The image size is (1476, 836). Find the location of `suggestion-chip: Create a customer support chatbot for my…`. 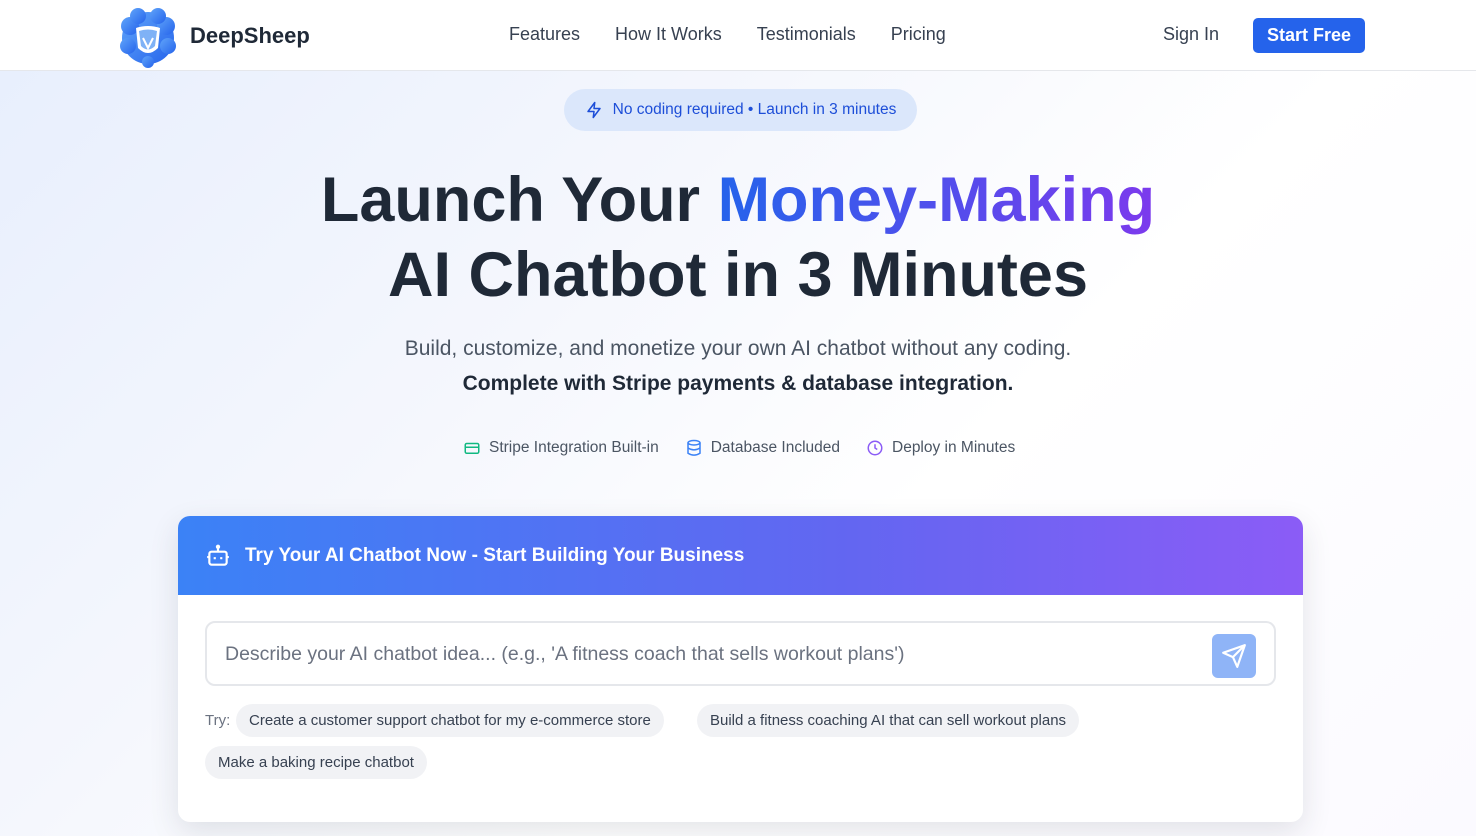

suggestion-chip: Create a customer support chatbot for my… is located at coordinates (450, 720).